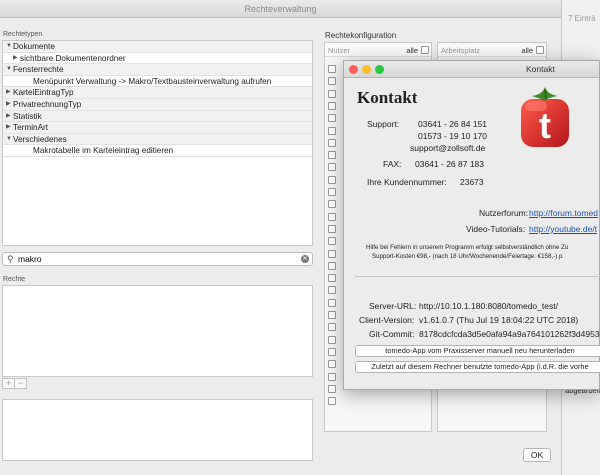 This screenshot has height=475, width=600. I want to click on search-field: ⚲ ✕, so click(157, 259).